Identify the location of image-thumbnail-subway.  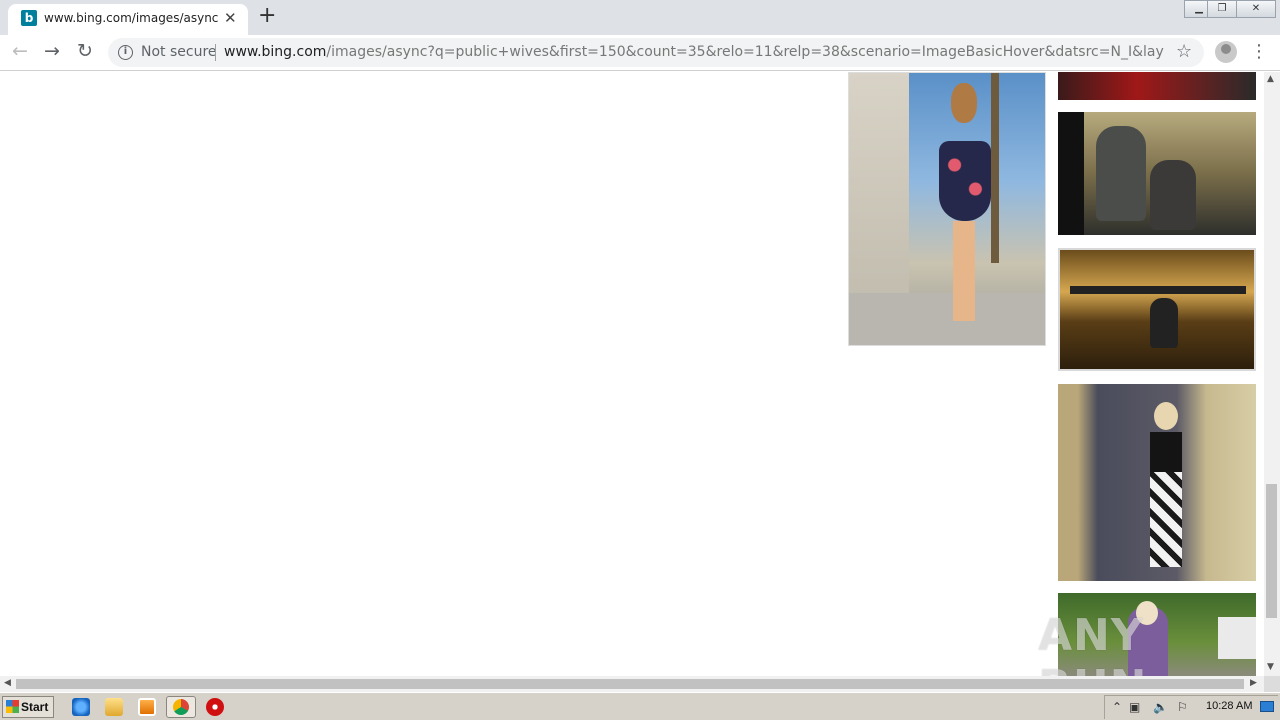
(1157, 173).